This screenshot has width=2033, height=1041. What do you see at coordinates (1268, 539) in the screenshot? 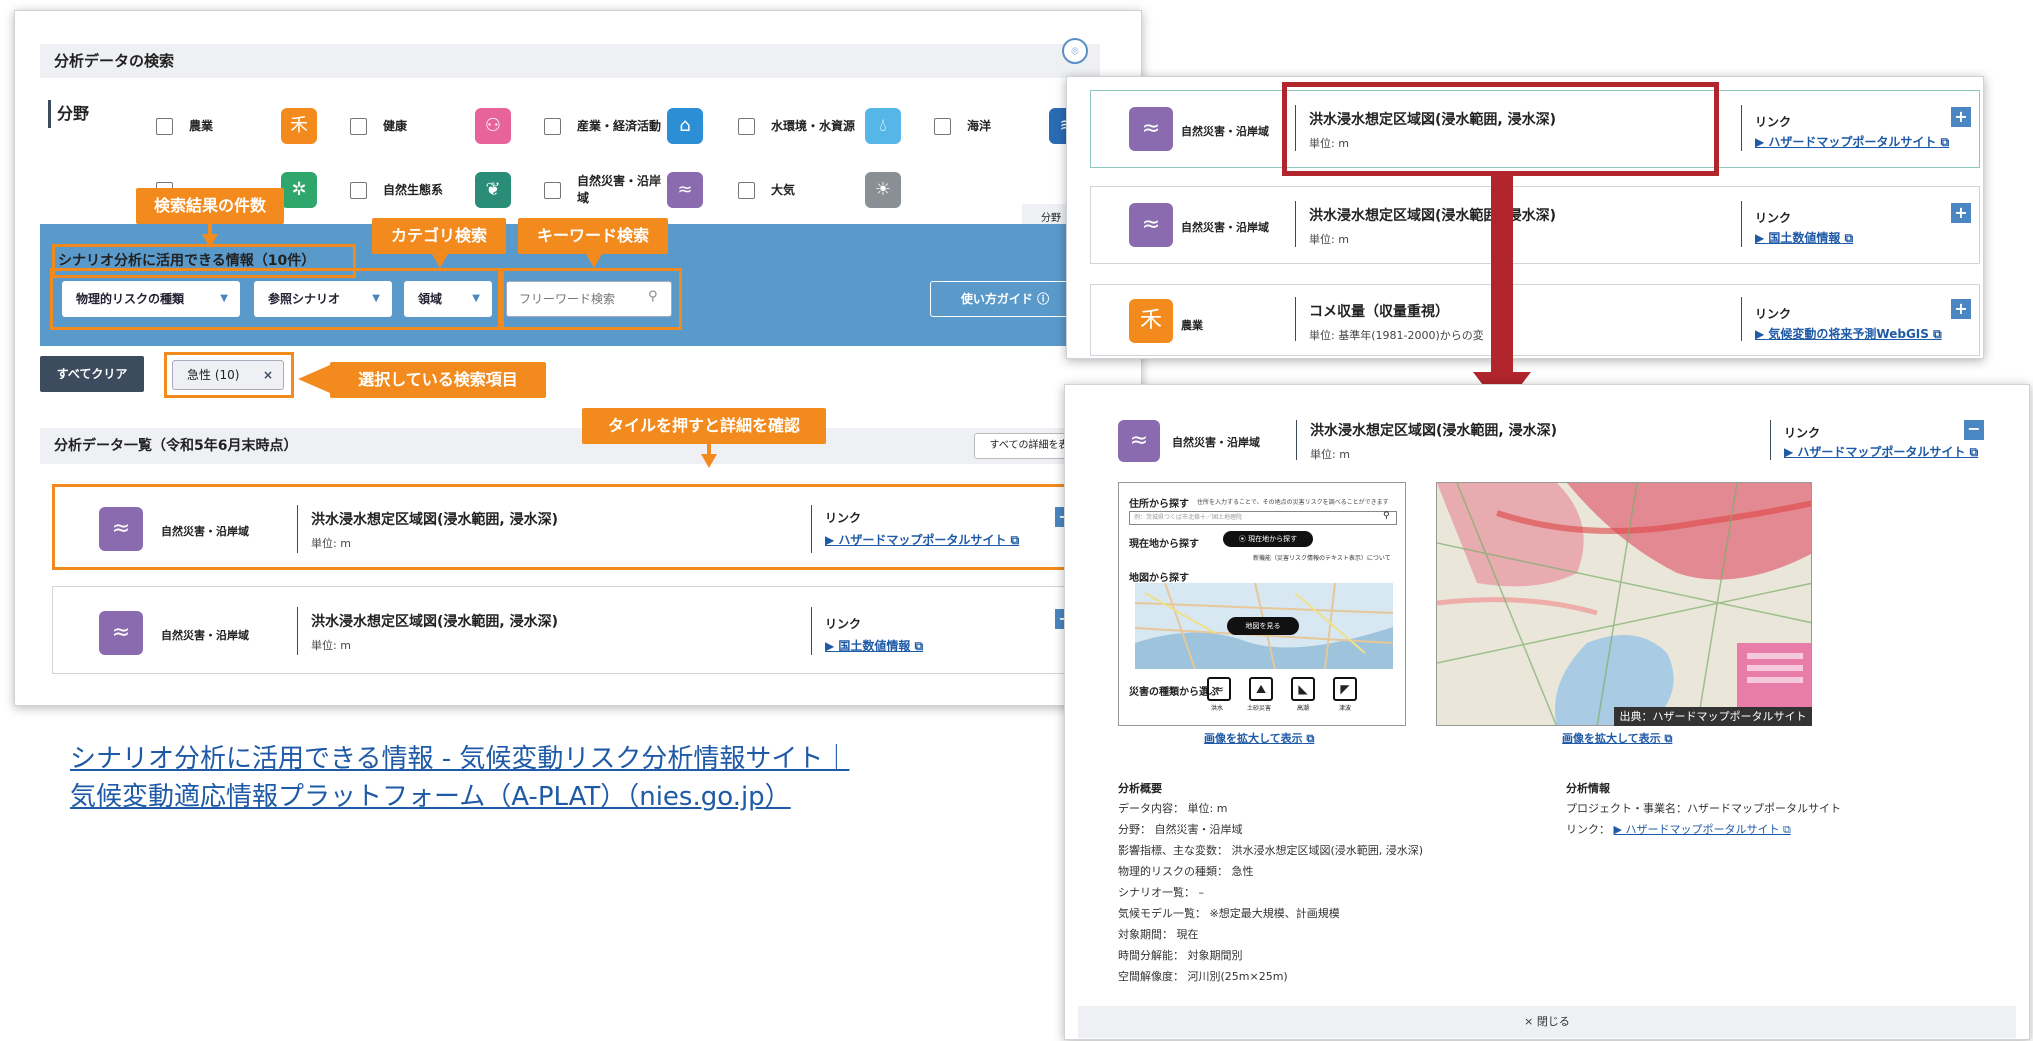
I see `current-location-button: ⦿ 現在地から探す` at bounding box center [1268, 539].